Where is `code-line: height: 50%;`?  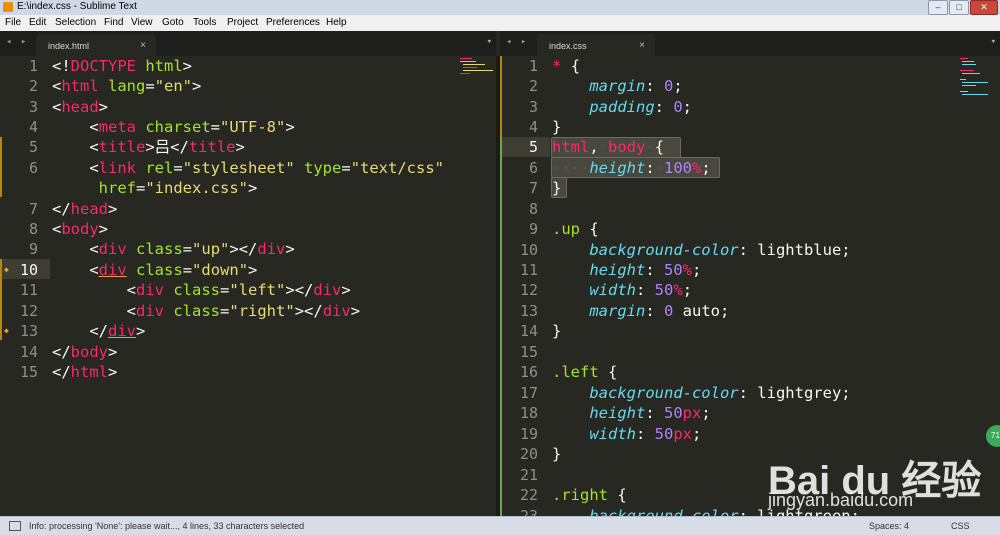 code-line: height: 50%; is located at coordinates (645, 270).